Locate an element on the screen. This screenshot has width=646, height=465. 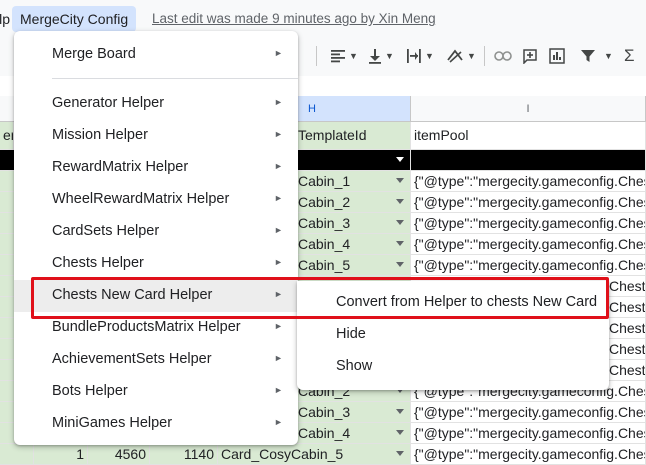
insert-chart-button is located at coordinates (557, 56).